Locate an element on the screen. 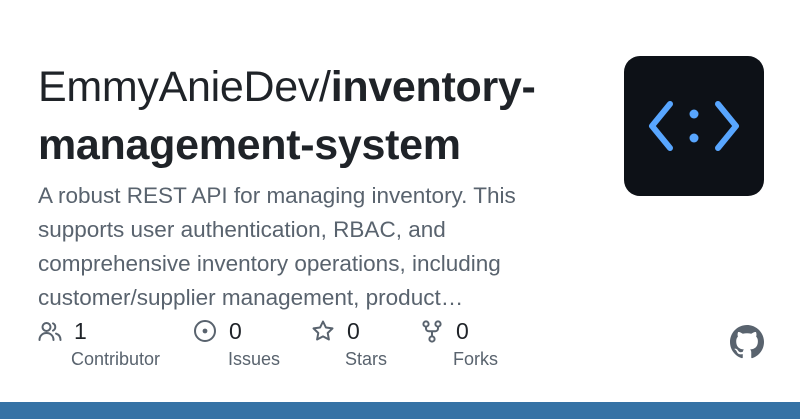  repo-logo is located at coordinates (694, 126).